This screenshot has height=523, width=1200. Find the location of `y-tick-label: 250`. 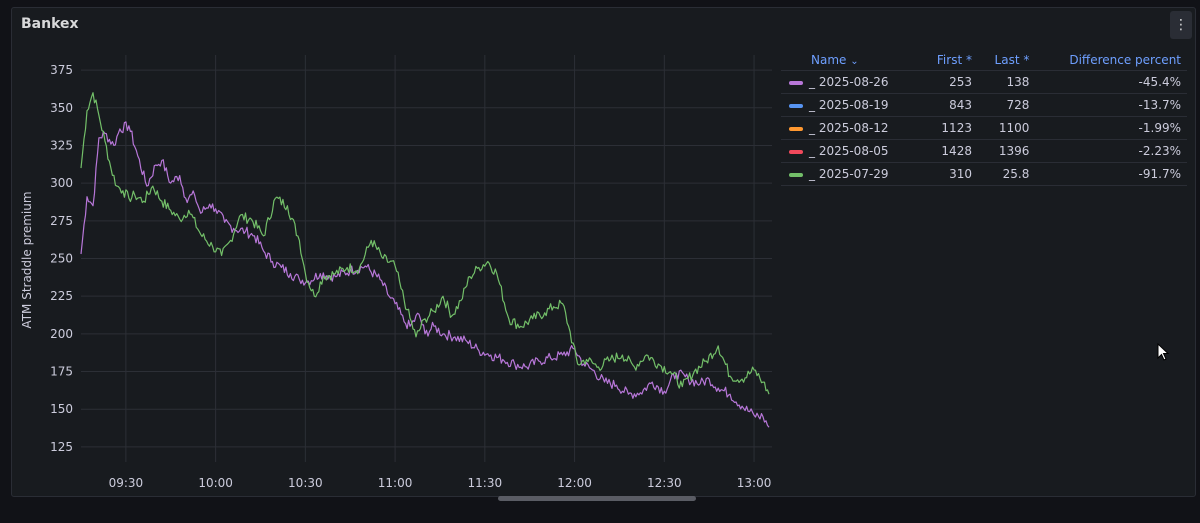

y-tick-label: 250 is located at coordinates (61, 259).